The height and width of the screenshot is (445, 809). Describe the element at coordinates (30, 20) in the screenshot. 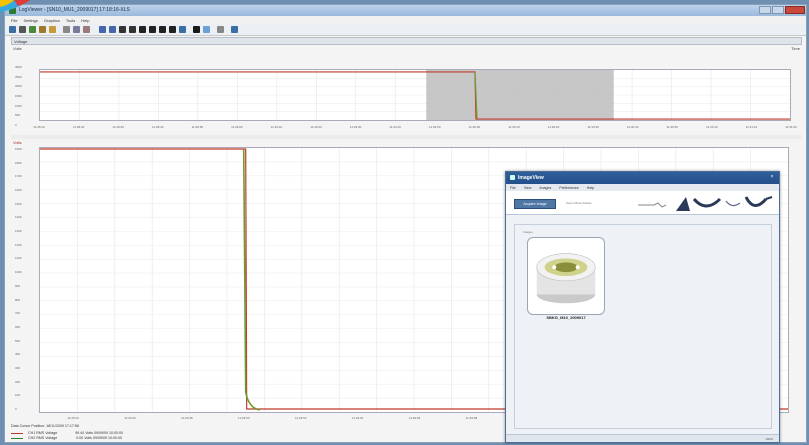

I see `menu-settings: Settings` at that location.